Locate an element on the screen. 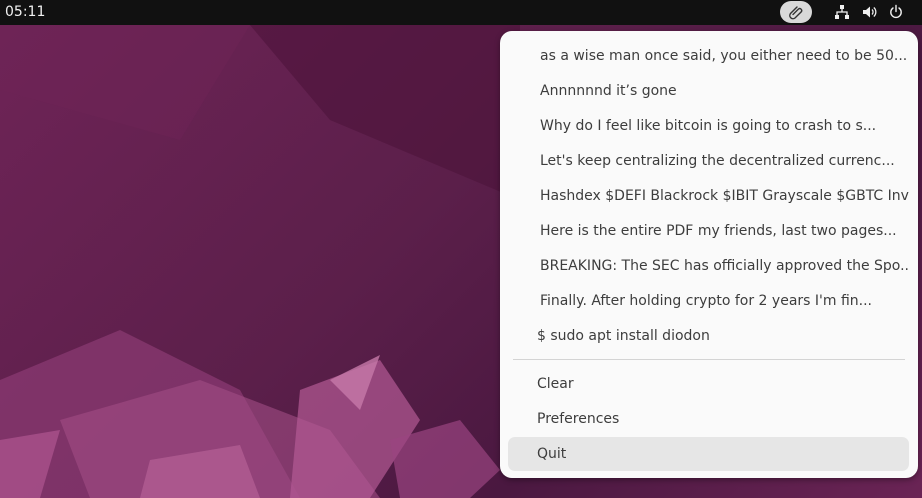 The width and height of the screenshot is (922, 498). menu-separator is located at coordinates (709, 359).